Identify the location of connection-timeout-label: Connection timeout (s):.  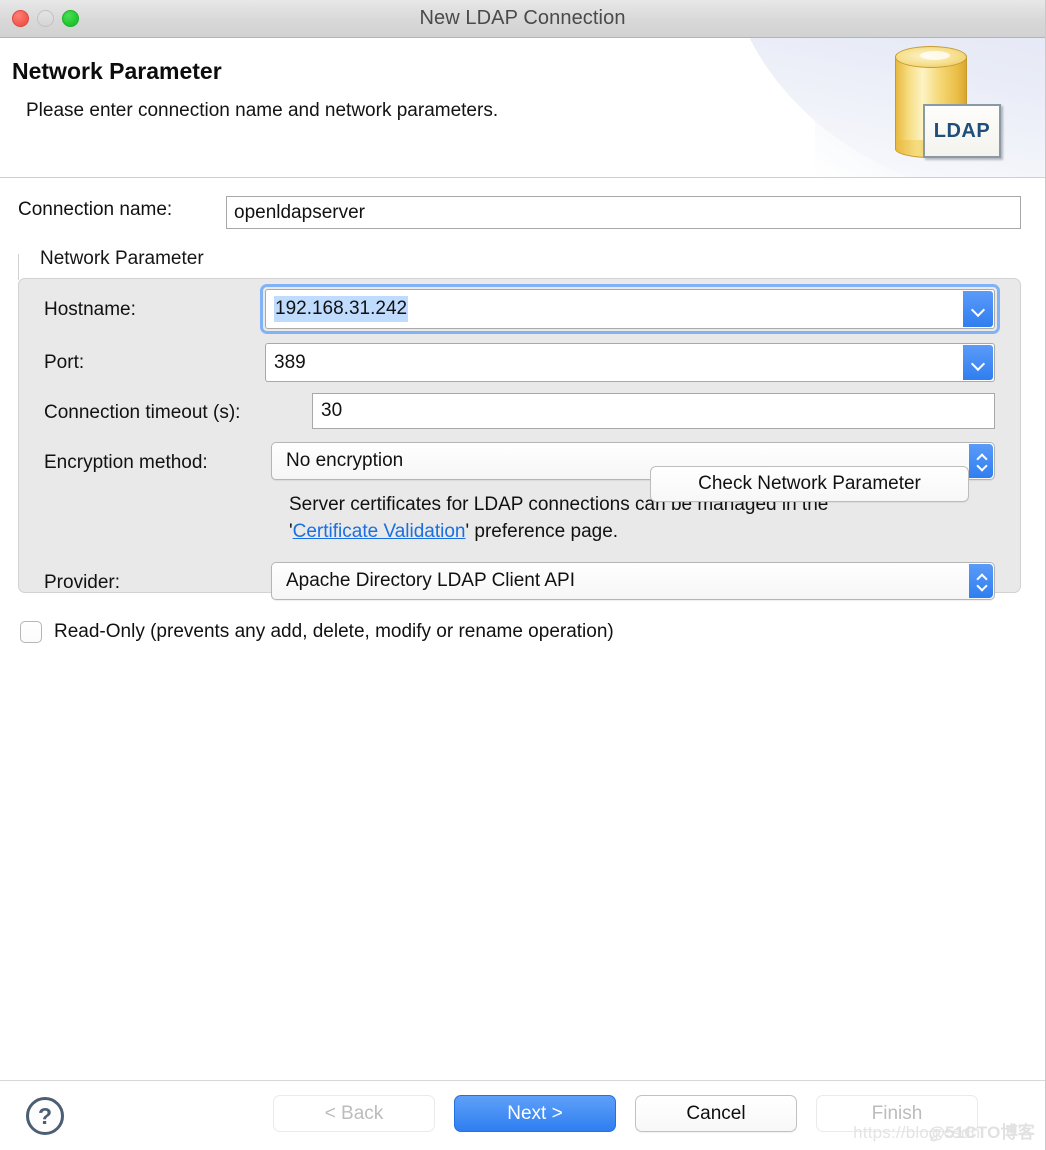
(142, 412).